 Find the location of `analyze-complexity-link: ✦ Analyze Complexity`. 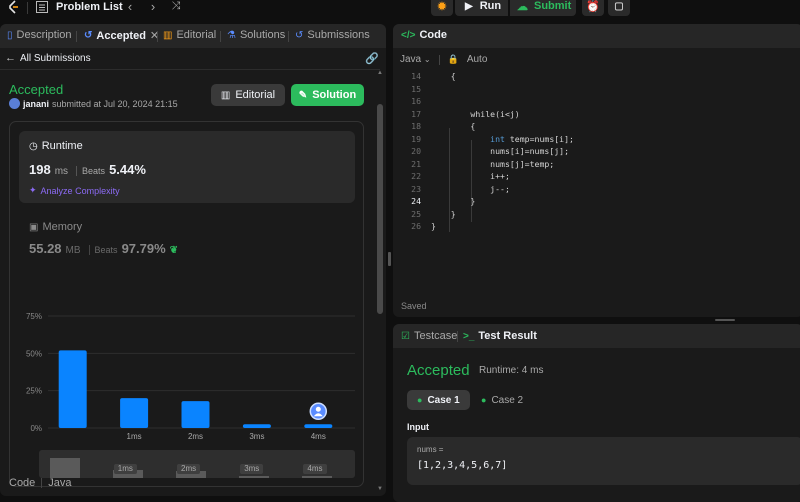

analyze-complexity-link: ✦ Analyze Complexity is located at coordinates (74, 190).